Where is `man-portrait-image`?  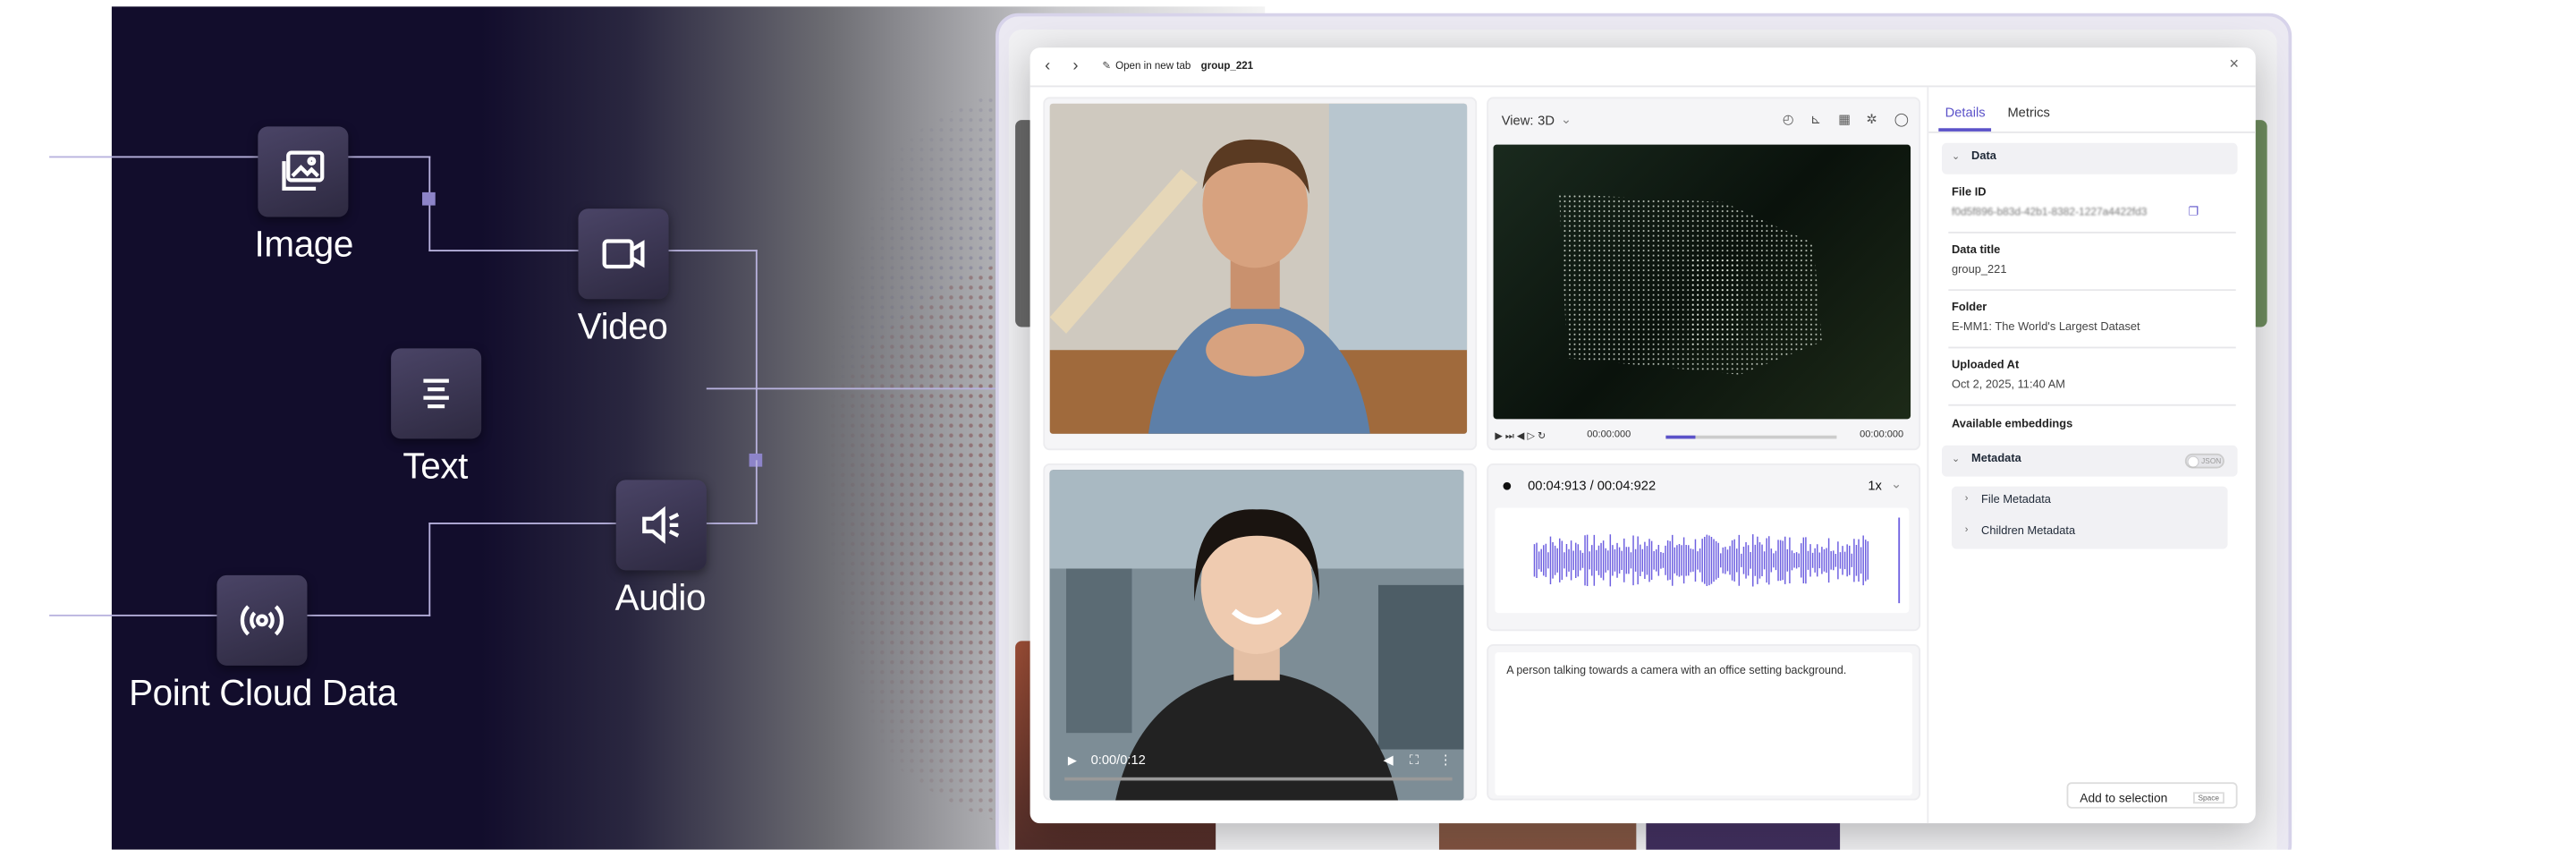 man-portrait-image is located at coordinates (1258, 269).